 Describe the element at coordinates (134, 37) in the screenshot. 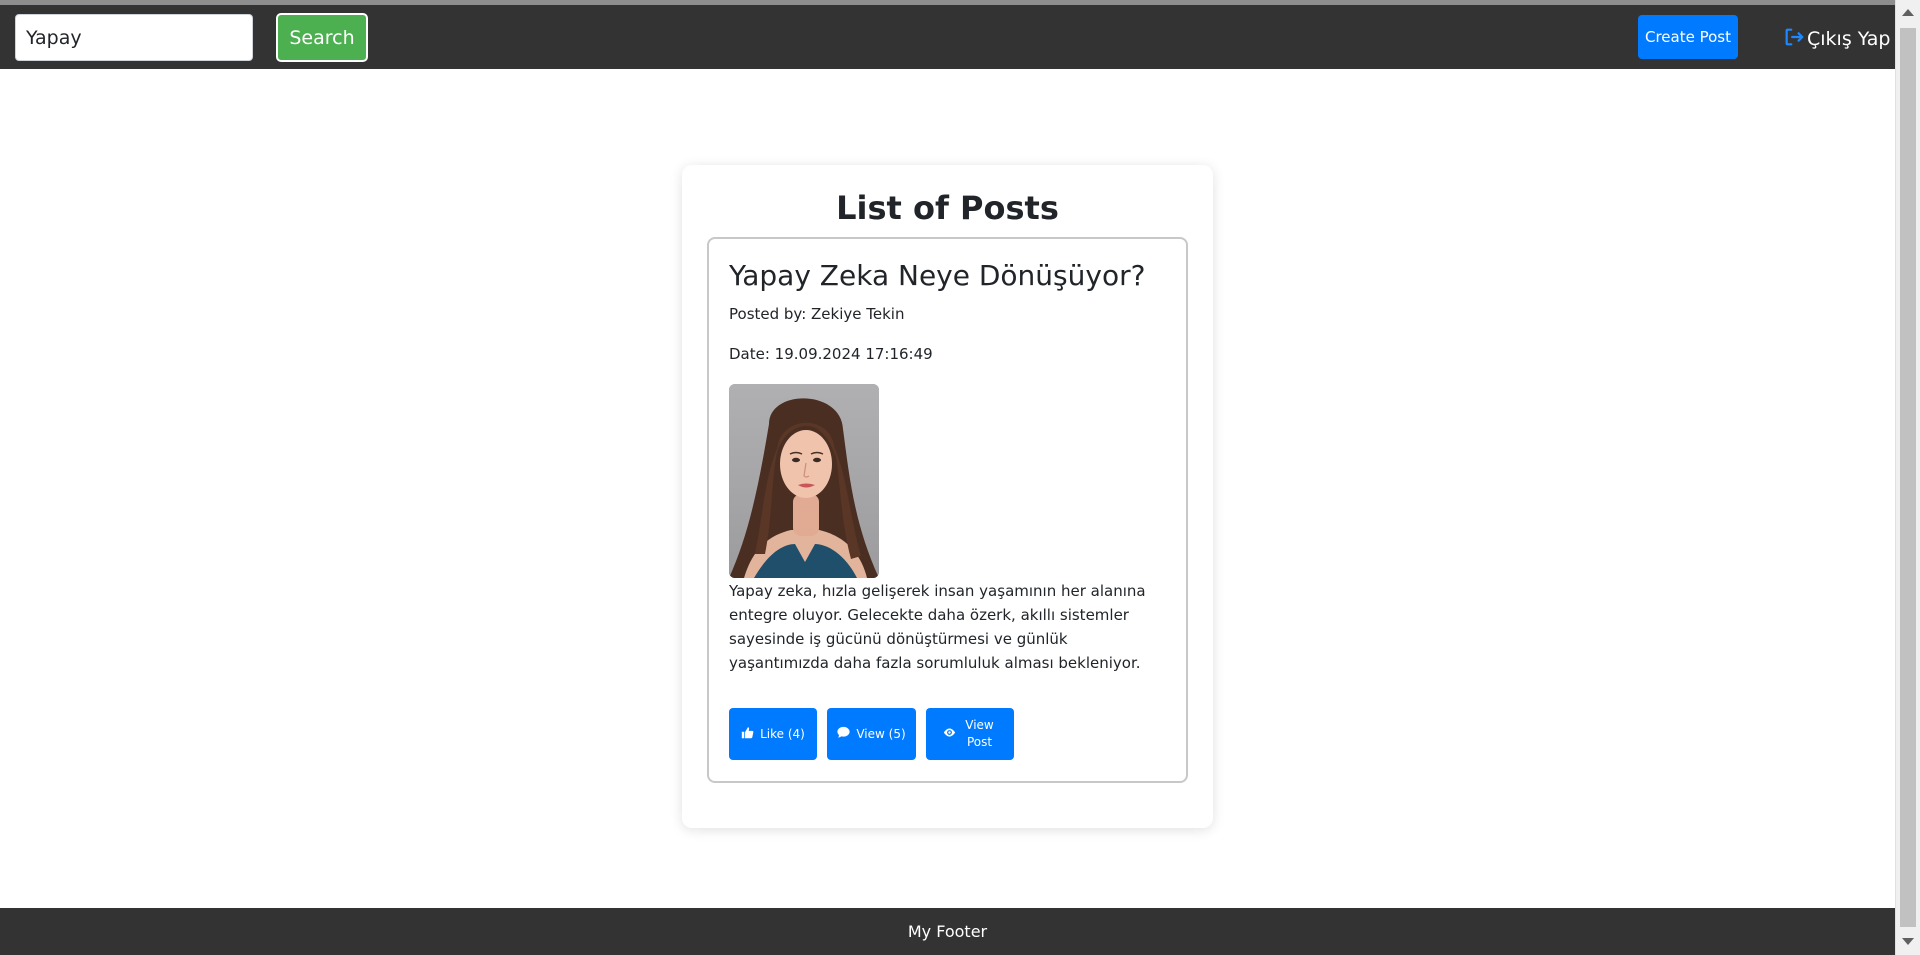

I see `search-input` at that location.